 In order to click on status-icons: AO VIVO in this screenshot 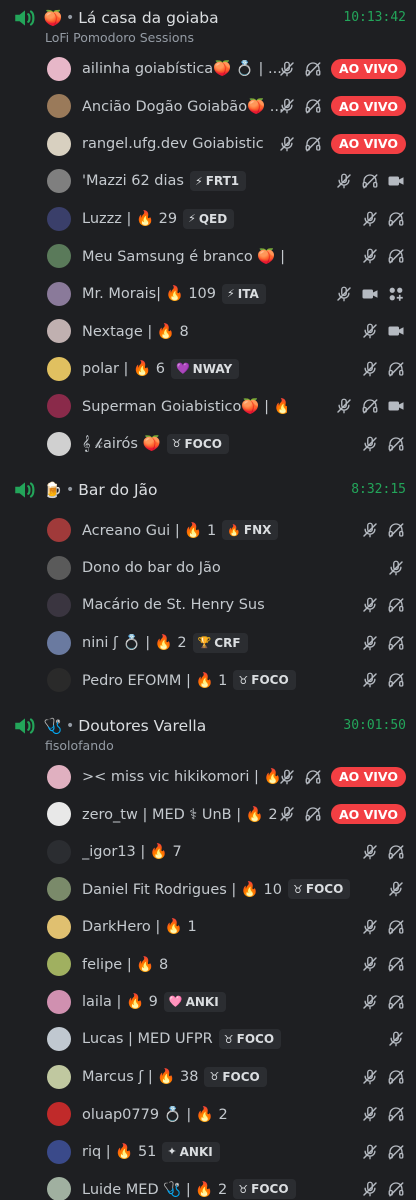, I will do `click(341, 107)`.